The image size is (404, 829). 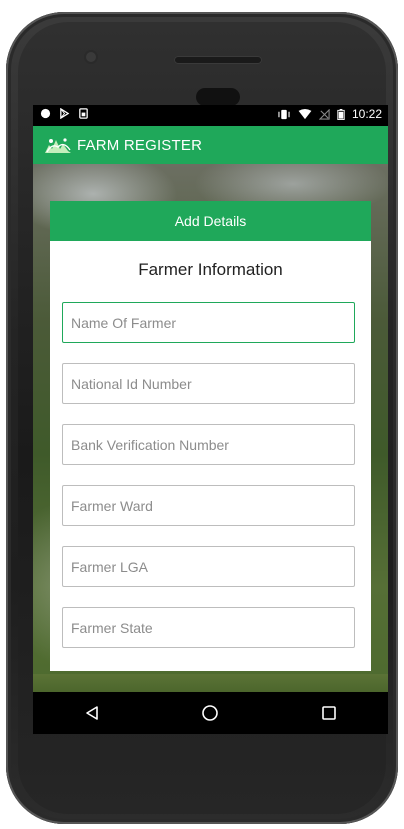 I want to click on bank-verification-input, so click(x=208, y=444).